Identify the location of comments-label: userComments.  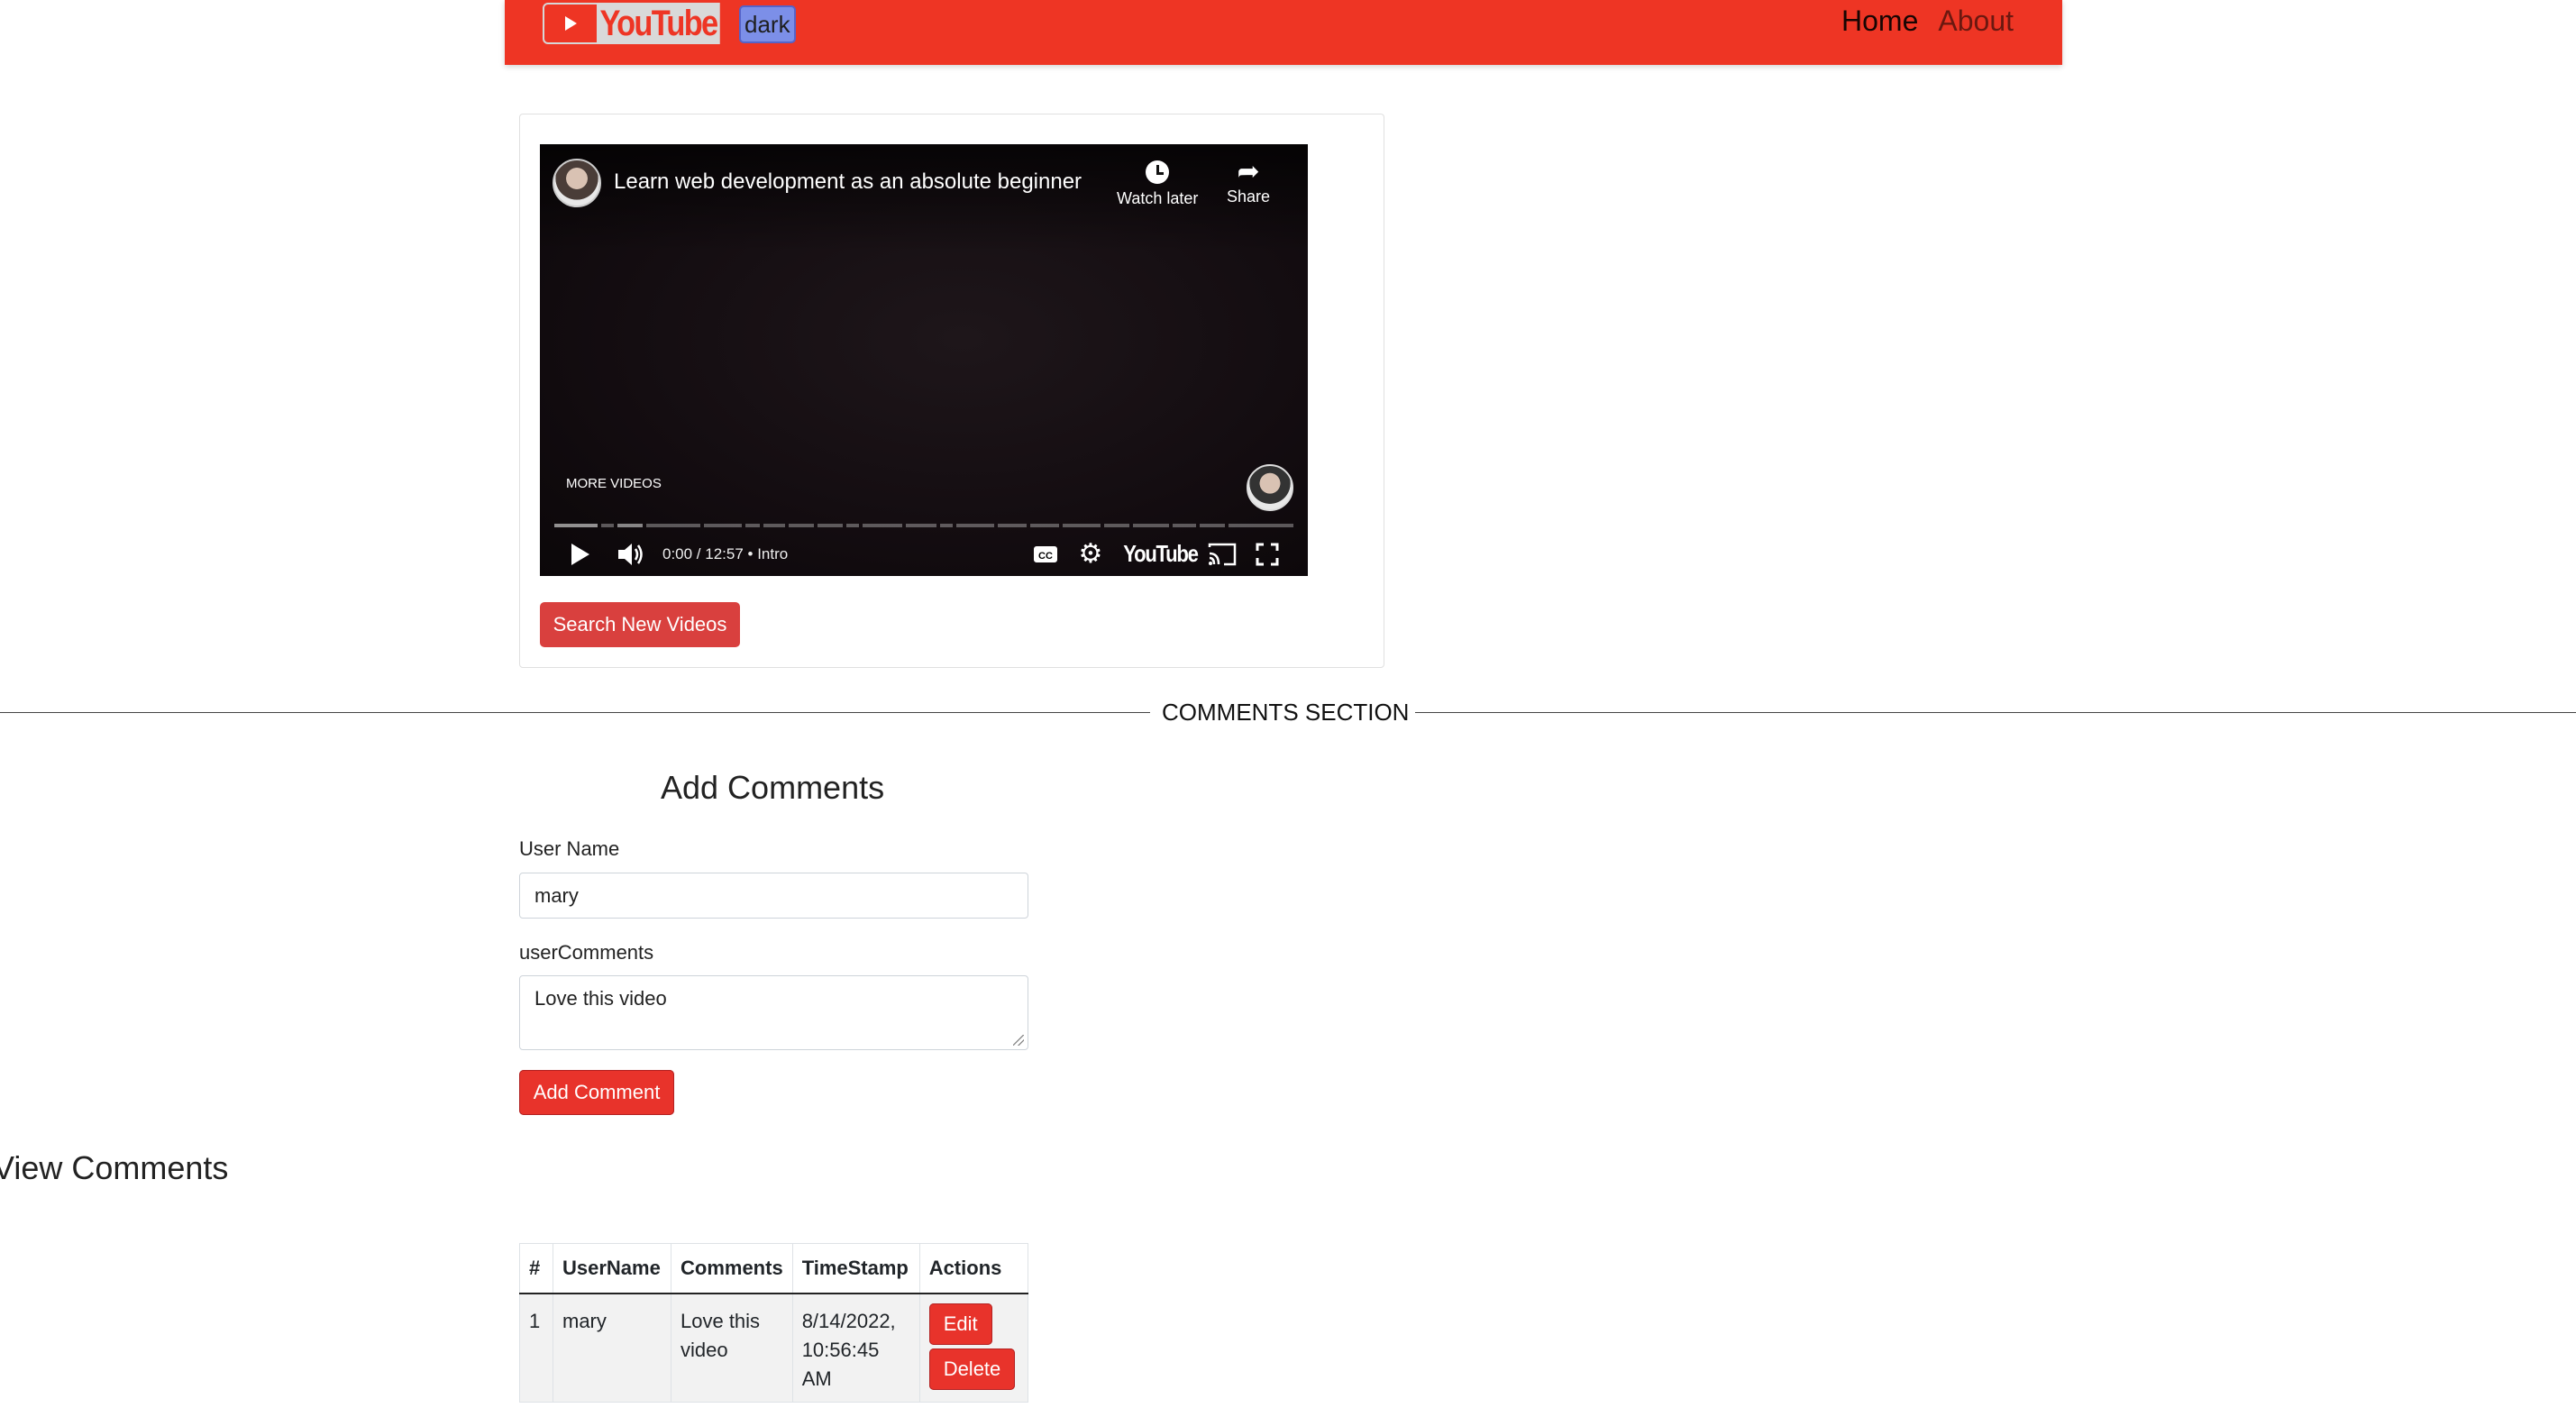
(586, 952).